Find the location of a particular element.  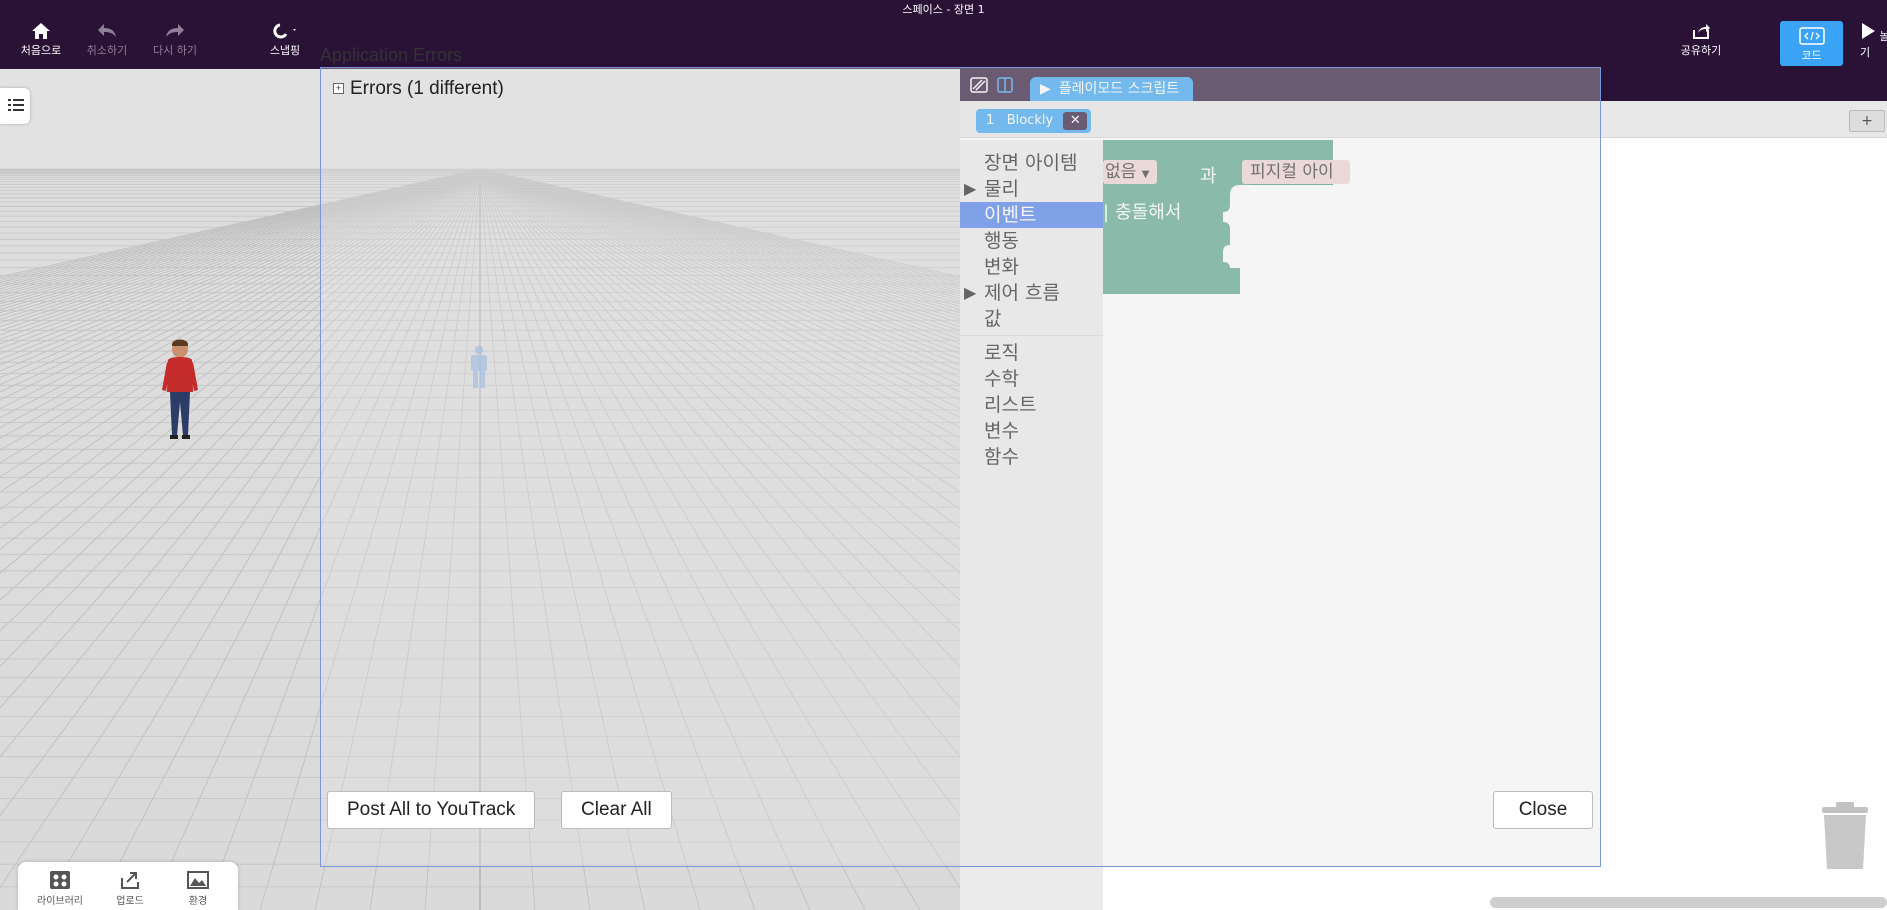

code-label: 코드 is located at coordinates (1811, 55).